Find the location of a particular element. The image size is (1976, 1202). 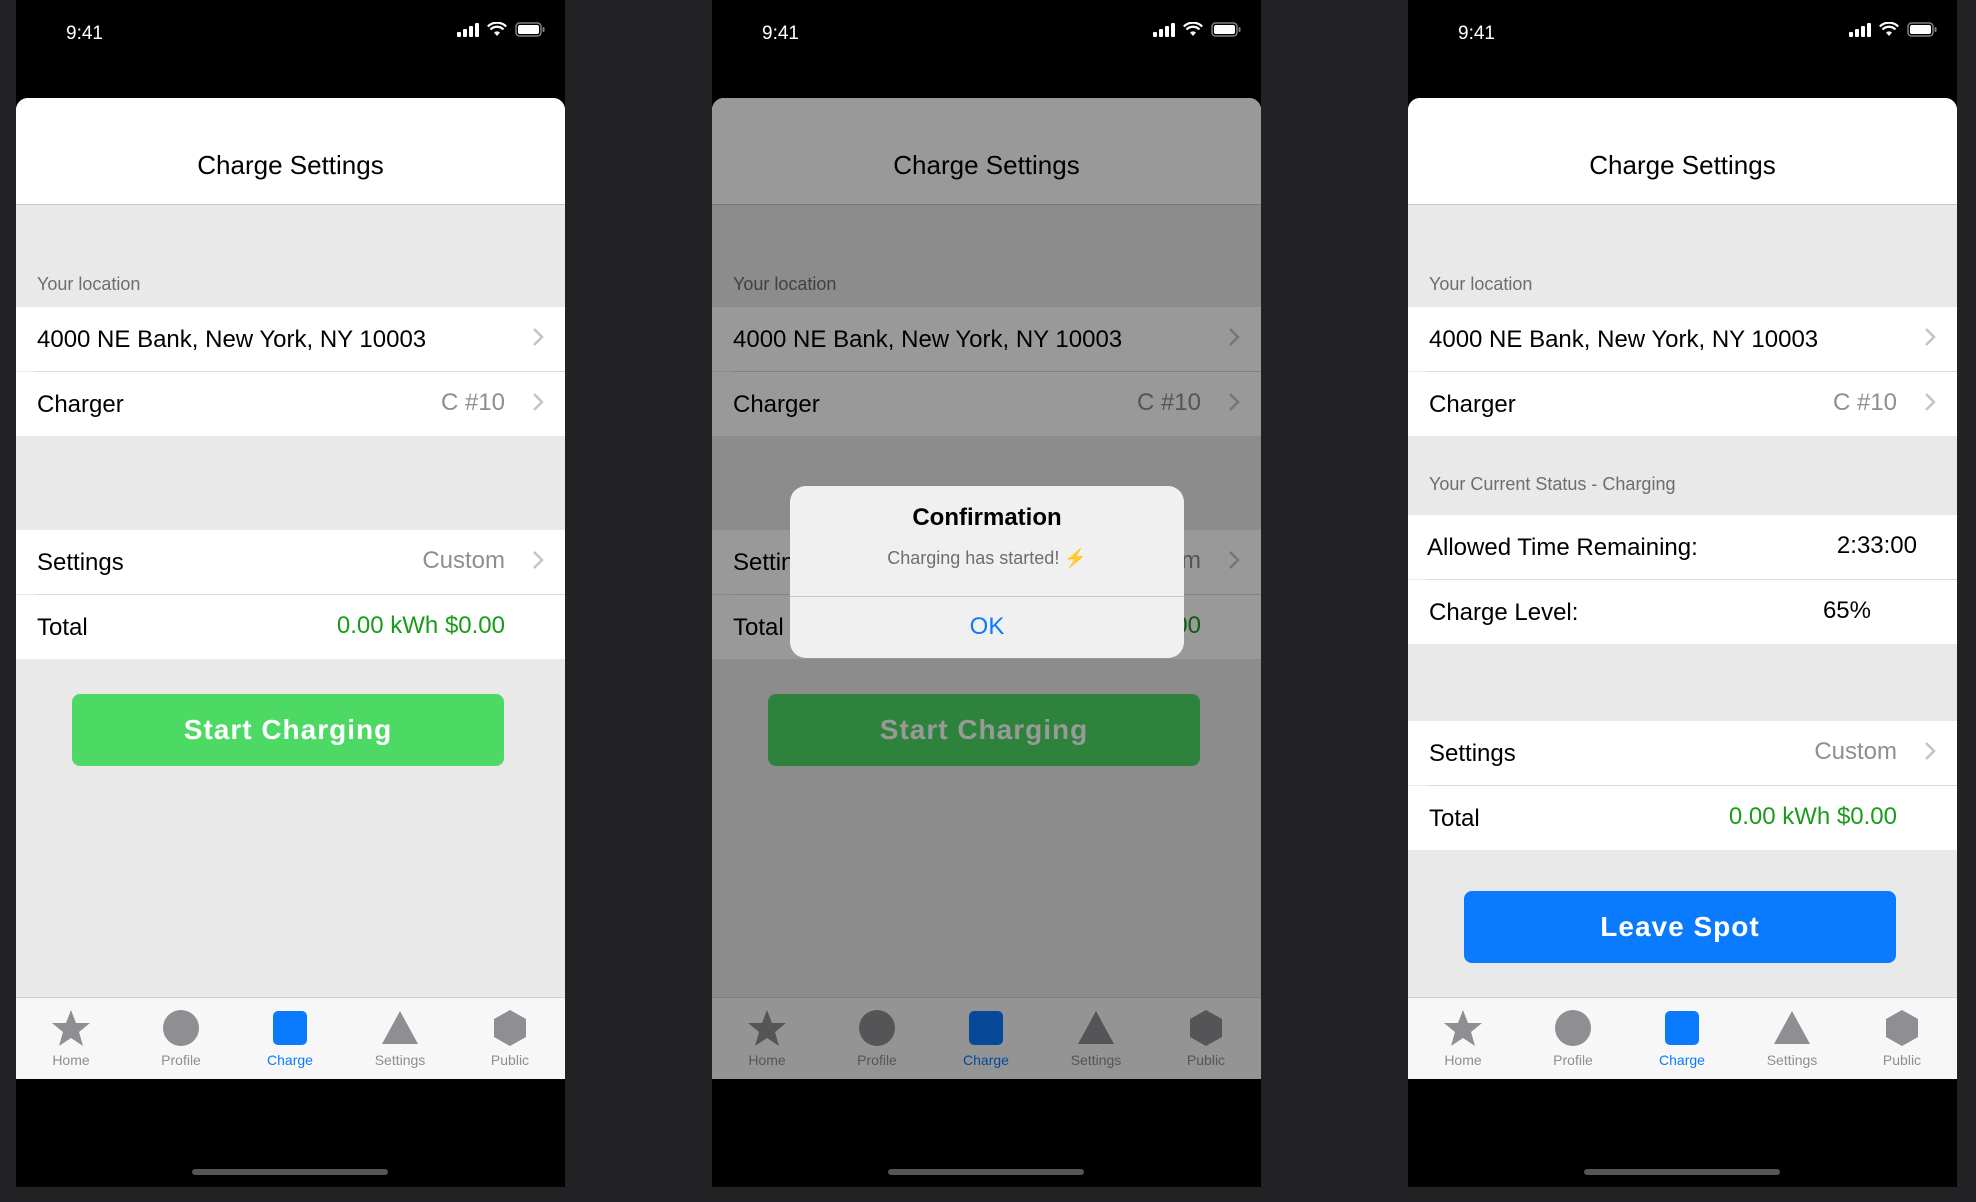

charge-level-row: Charge Level: 65% is located at coordinates (1682, 612).